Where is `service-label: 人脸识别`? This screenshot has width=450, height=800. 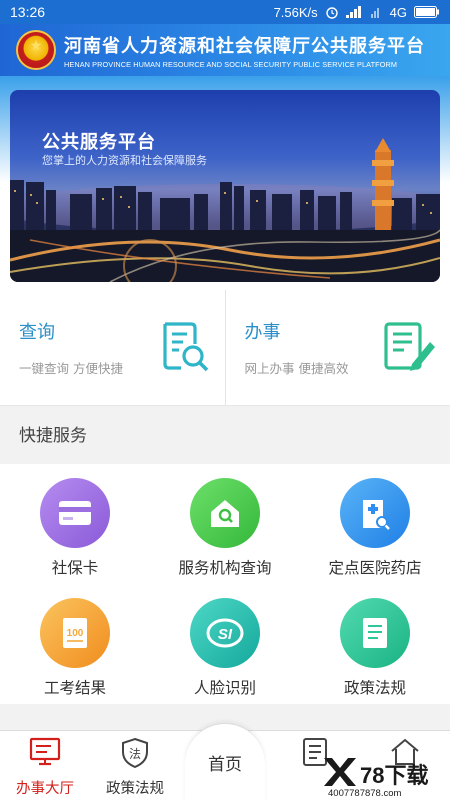
service-label: 人脸识别 is located at coordinates (224, 688).